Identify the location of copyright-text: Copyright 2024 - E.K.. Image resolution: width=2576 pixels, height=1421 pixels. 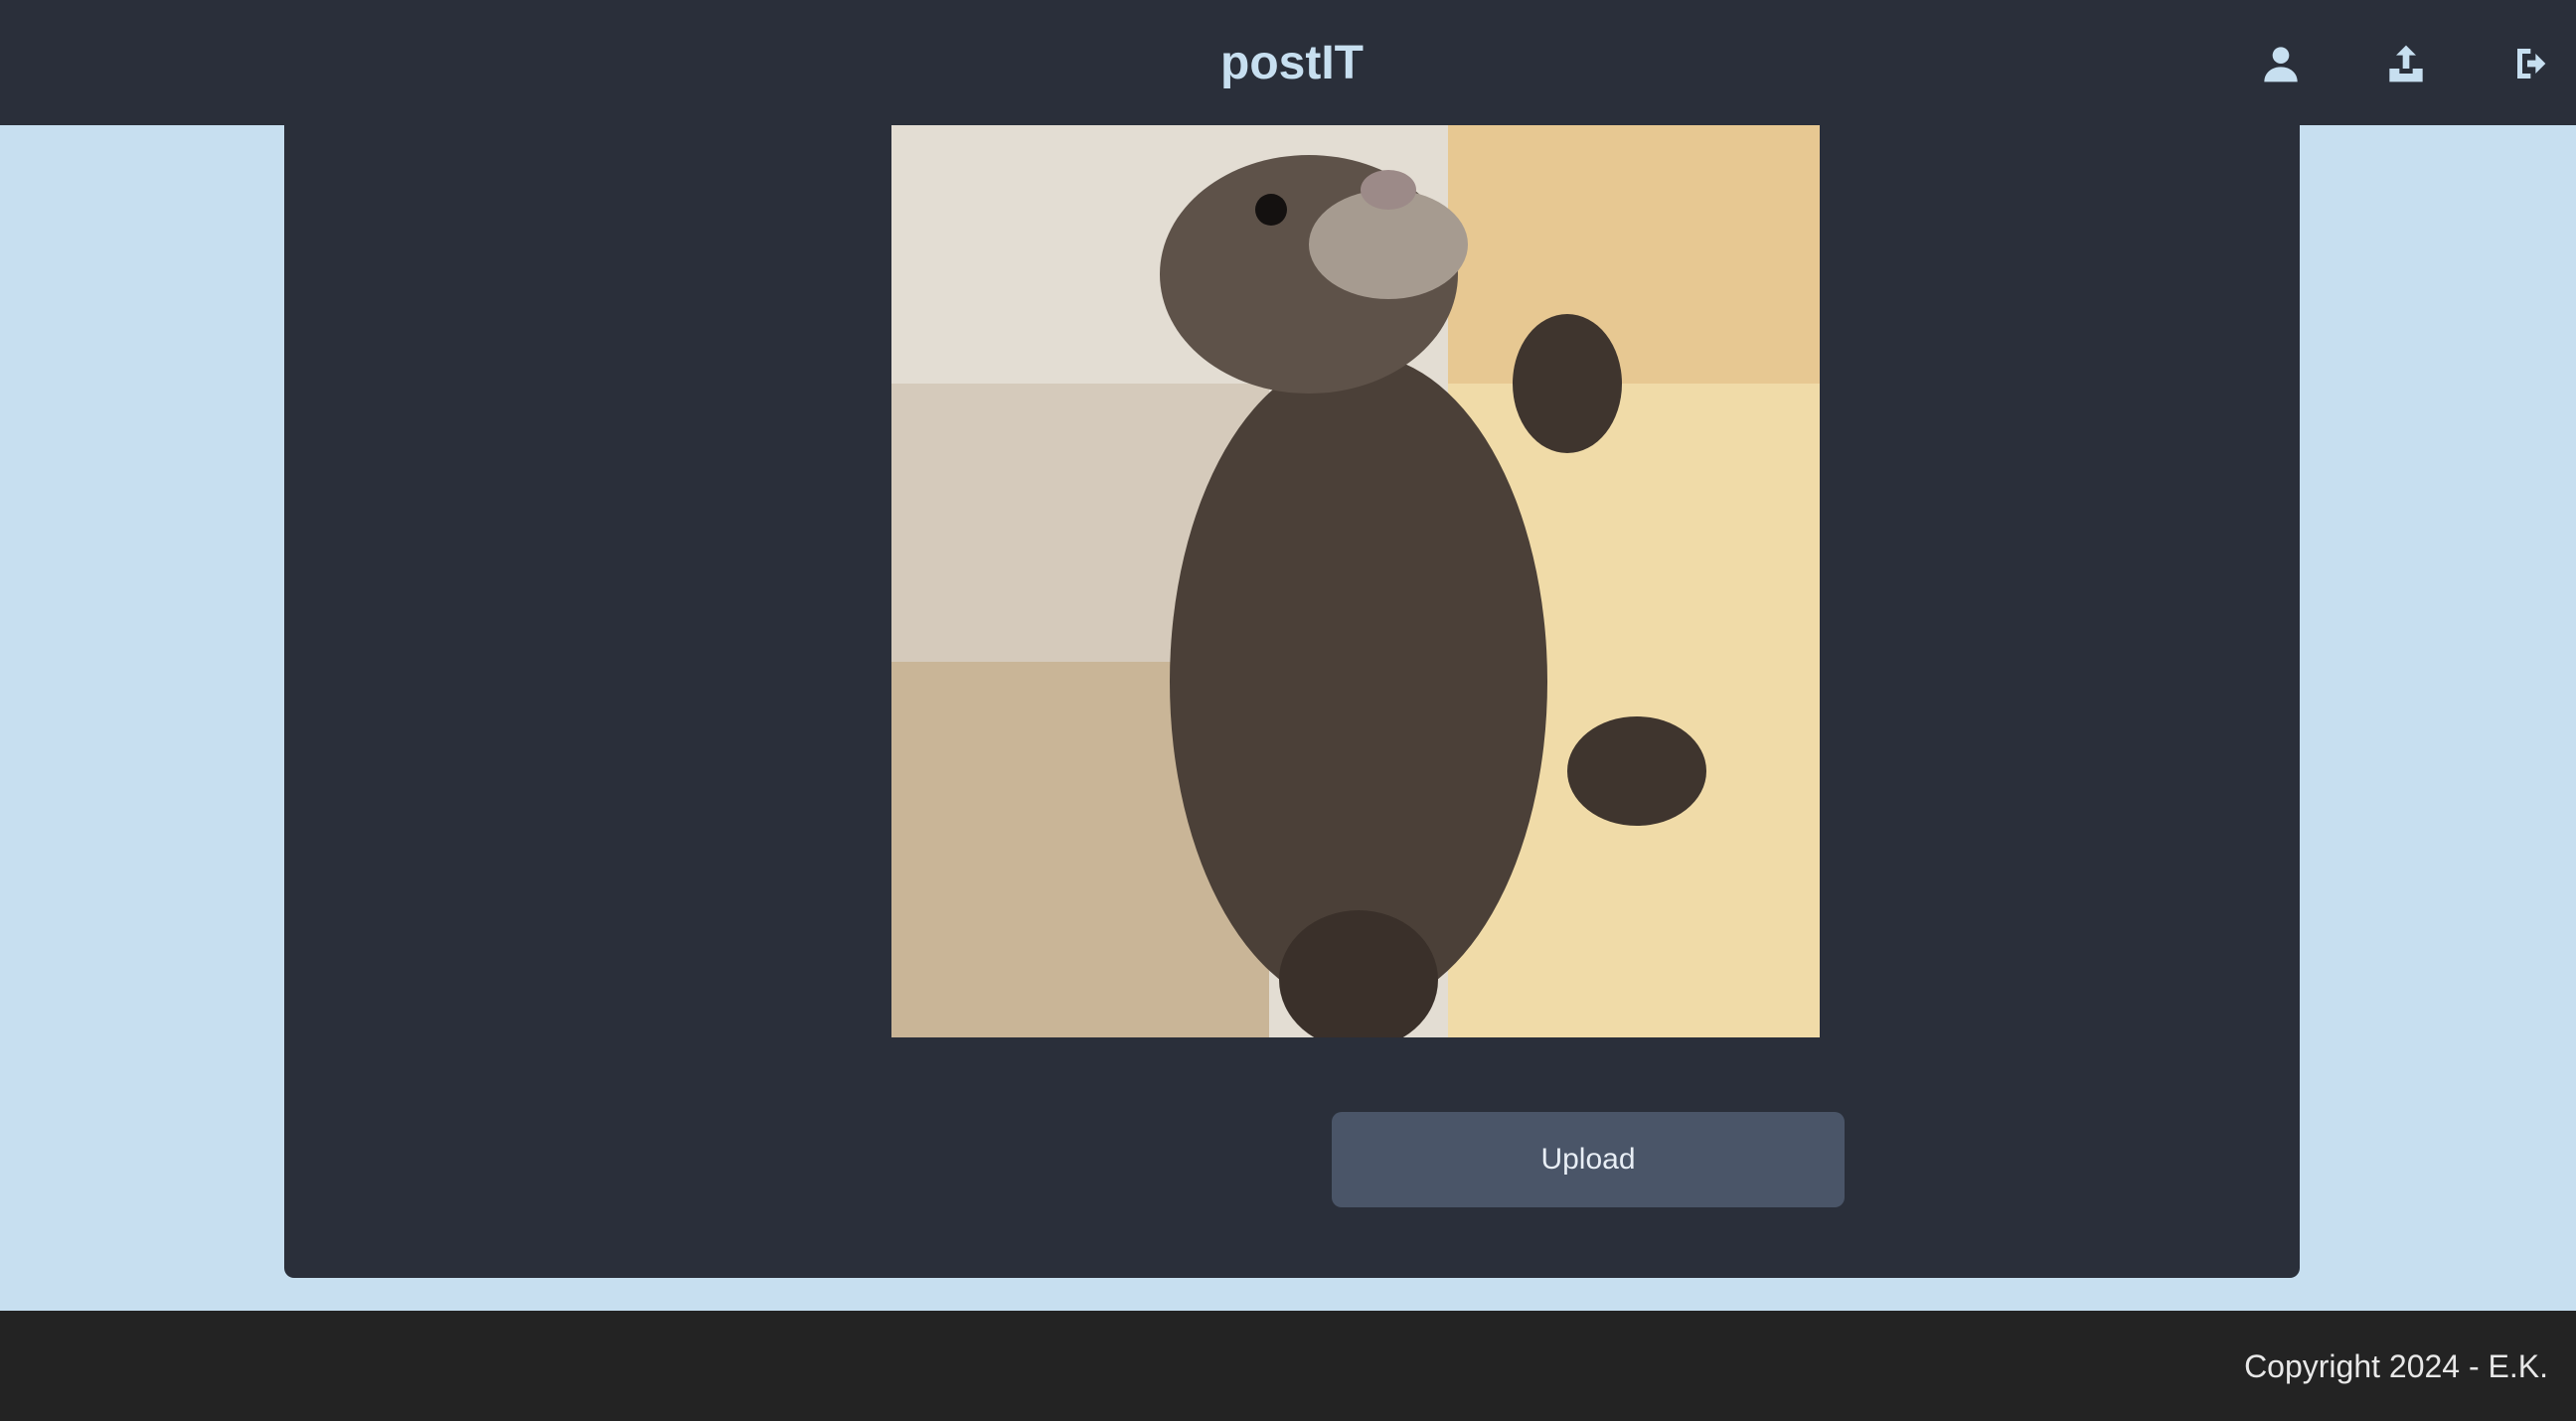
(2396, 1366).